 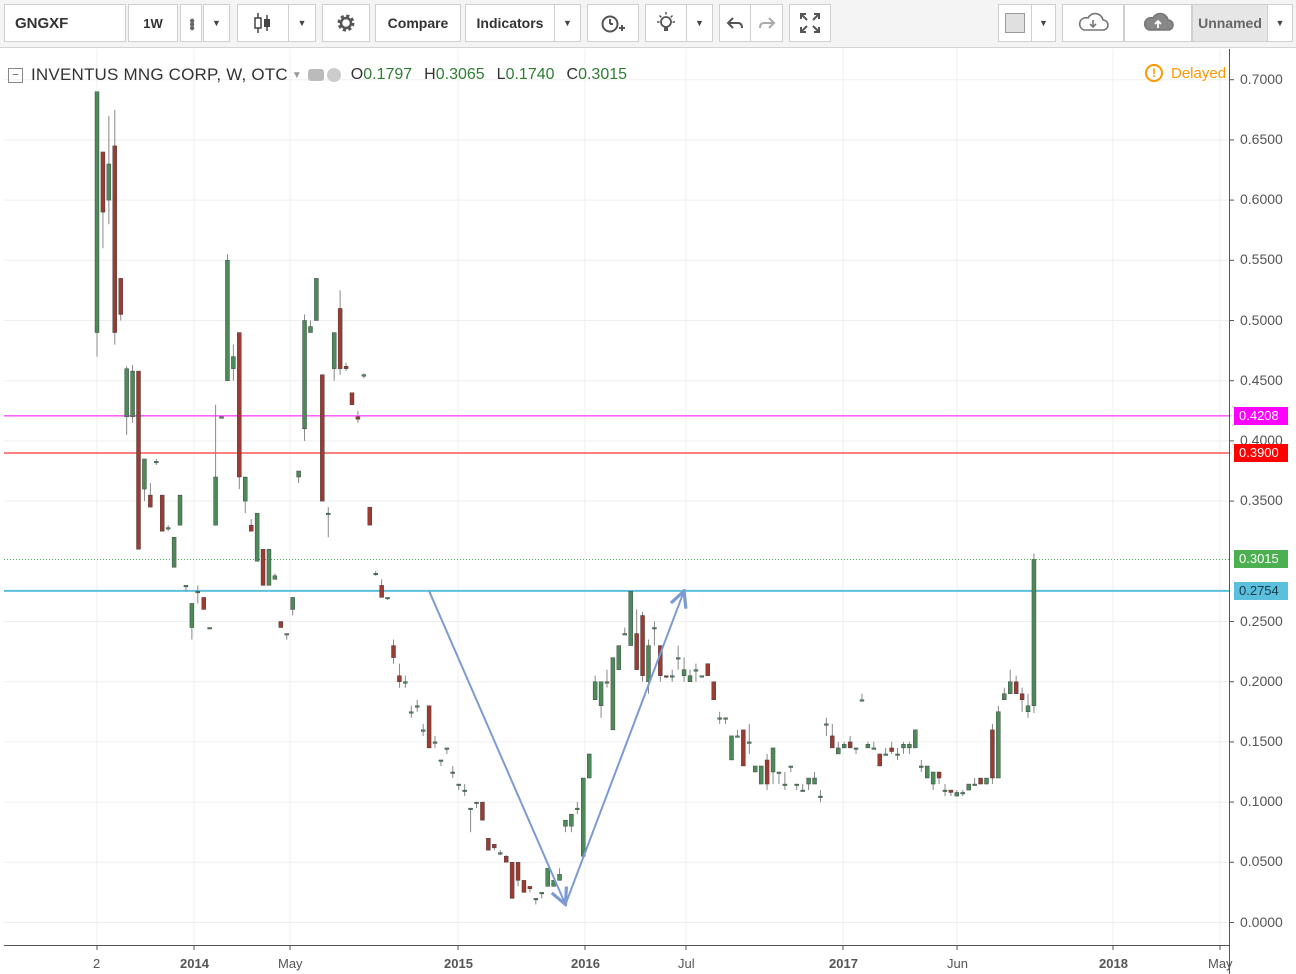 I want to click on candlestick-icon, so click(x=262, y=23).